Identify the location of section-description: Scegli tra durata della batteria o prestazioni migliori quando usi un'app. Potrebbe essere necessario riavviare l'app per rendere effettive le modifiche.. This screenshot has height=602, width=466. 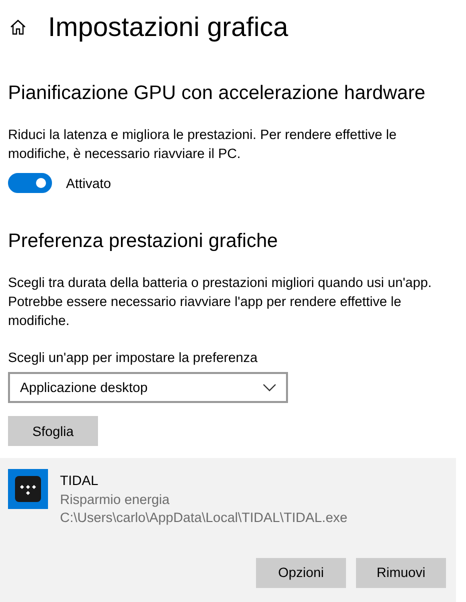
(220, 302).